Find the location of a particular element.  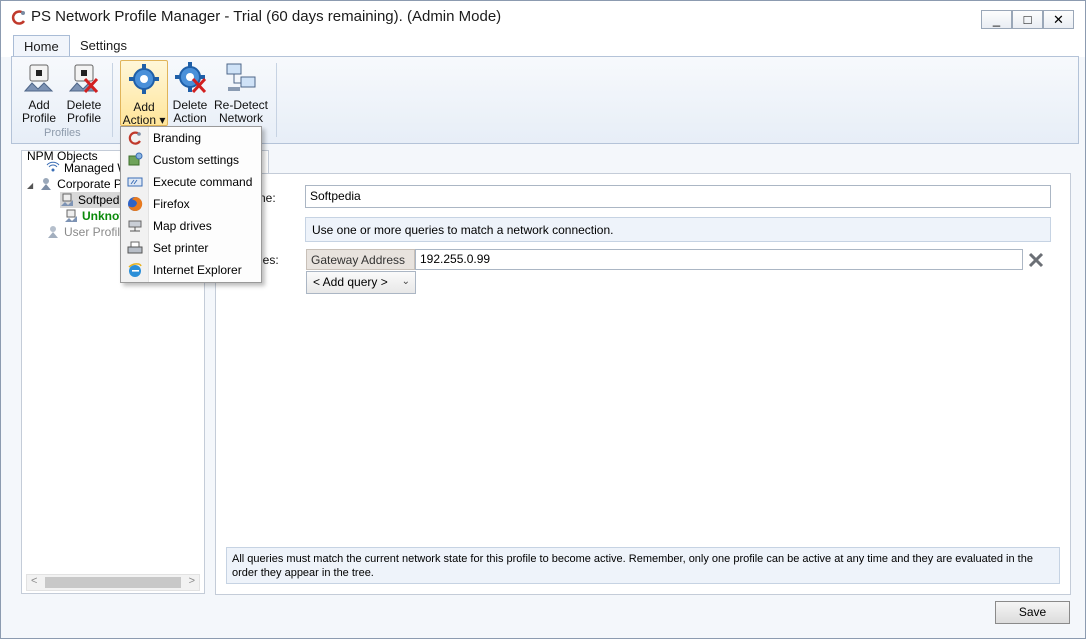

minimize-button: _ is located at coordinates (996, 19).